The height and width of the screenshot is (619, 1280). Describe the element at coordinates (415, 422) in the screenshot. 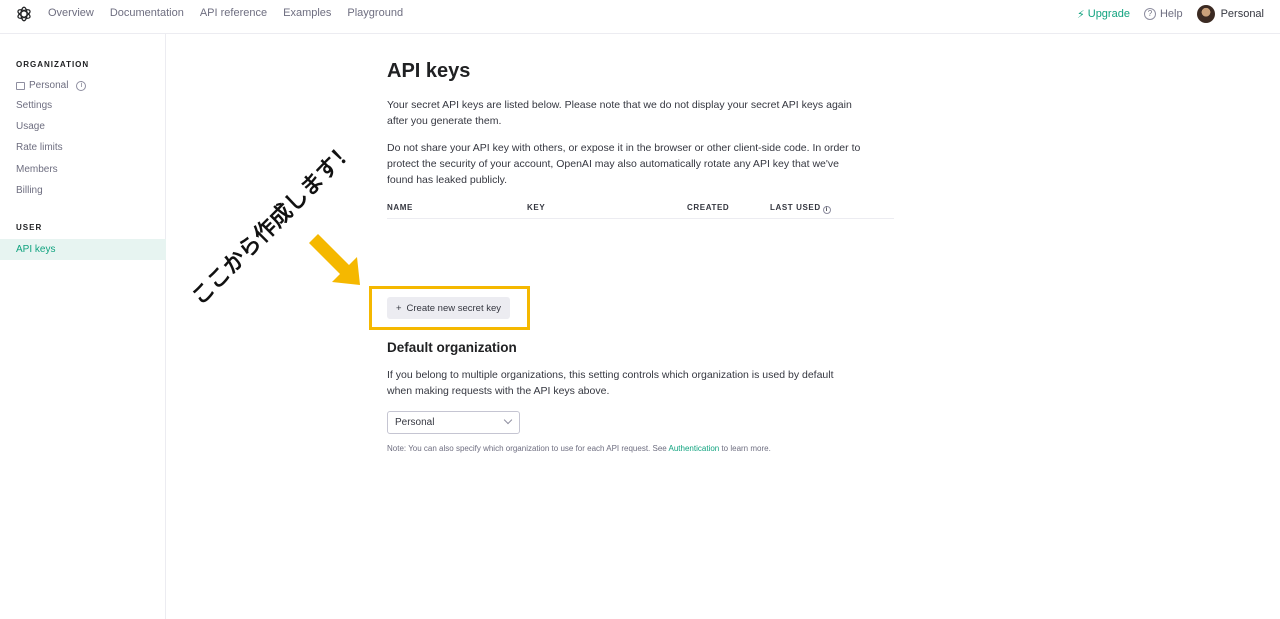

I see `select-value: Personal` at that location.